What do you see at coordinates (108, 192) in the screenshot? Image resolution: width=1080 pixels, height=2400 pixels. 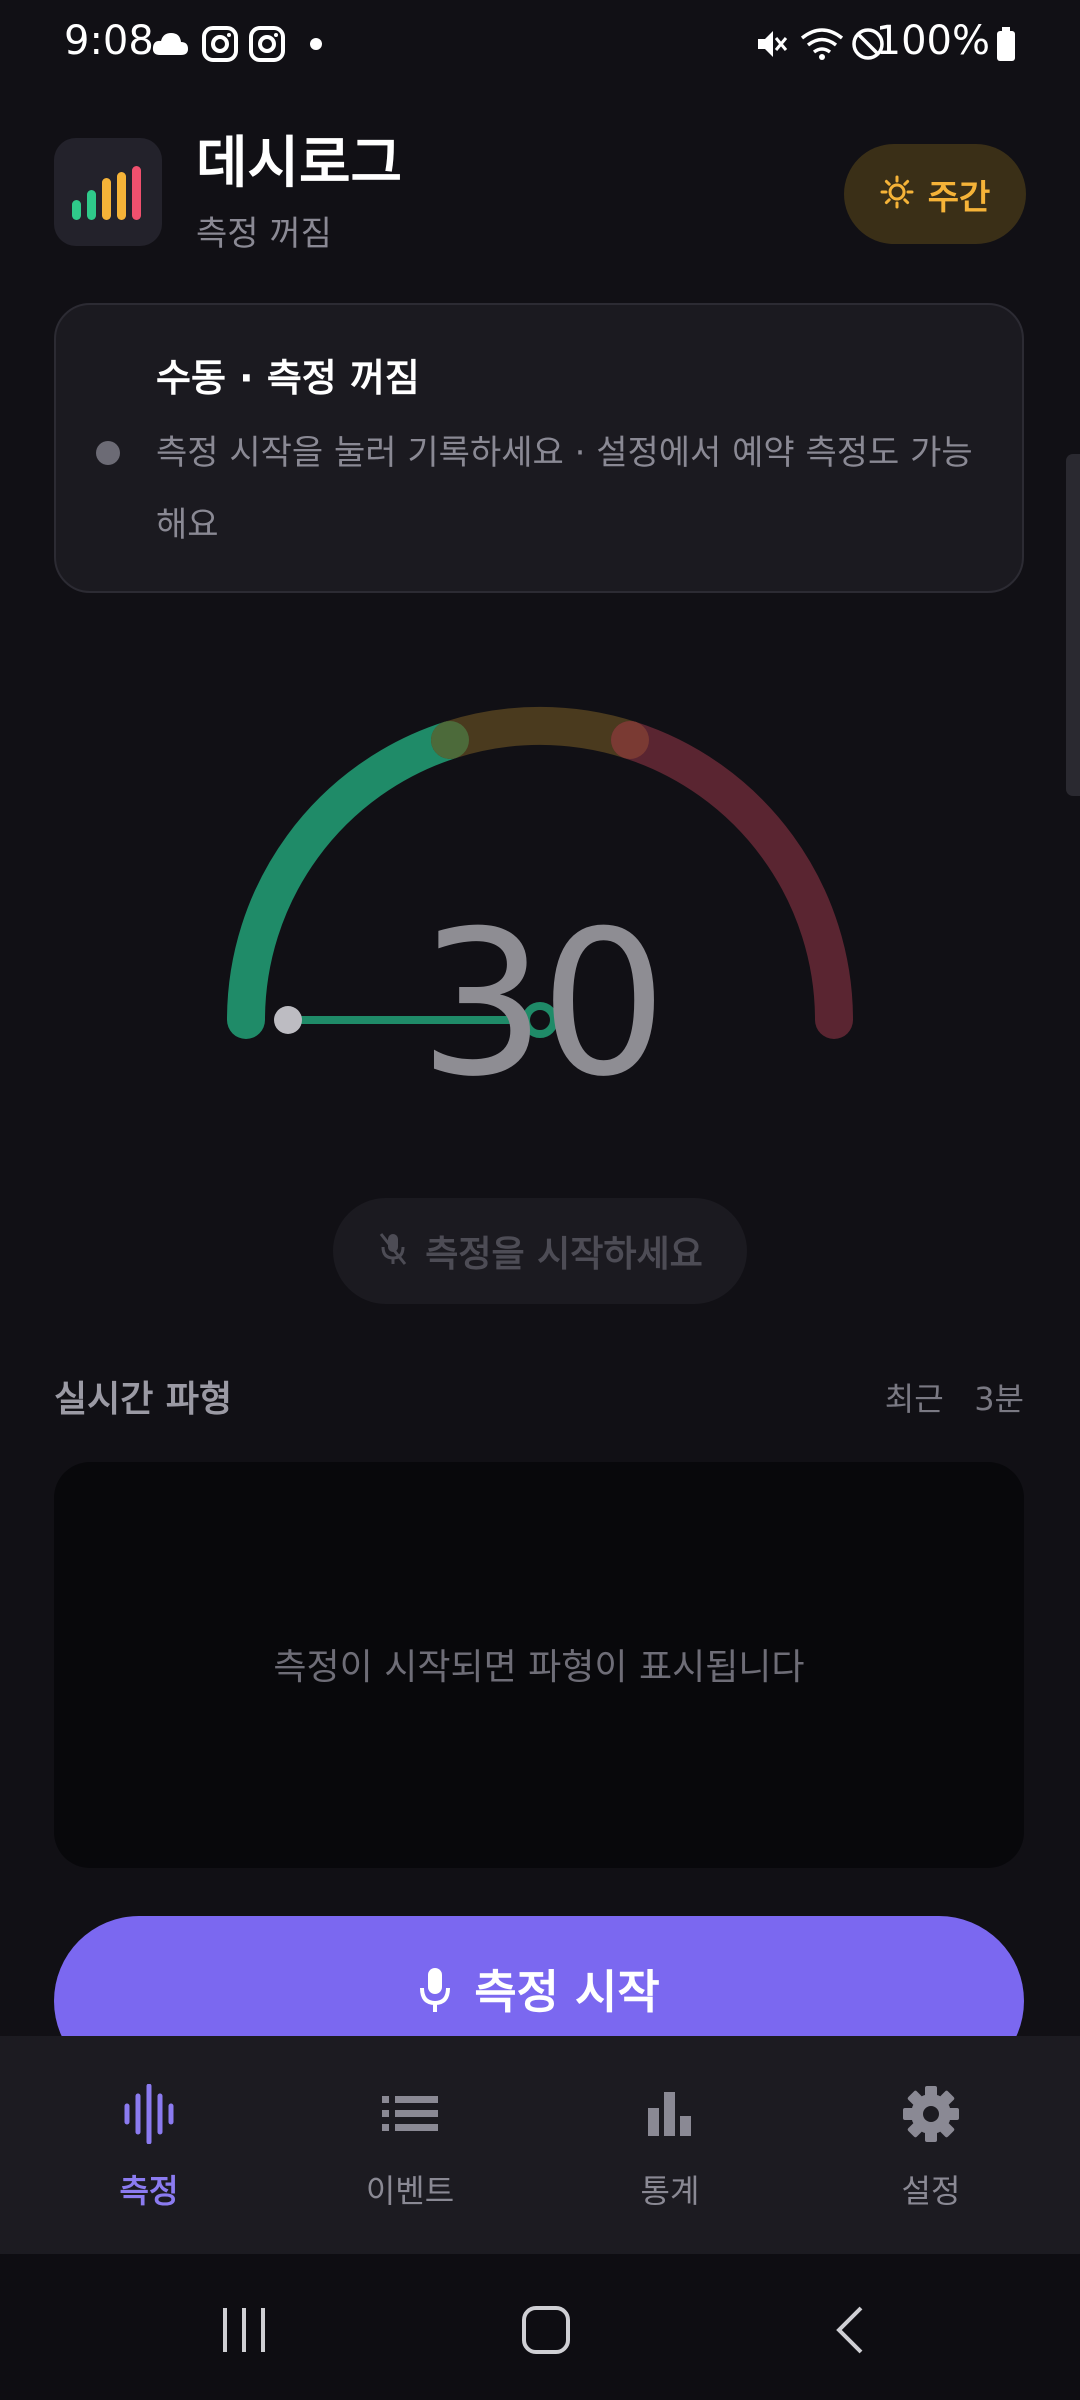 I see `app-logo` at bounding box center [108, 192].